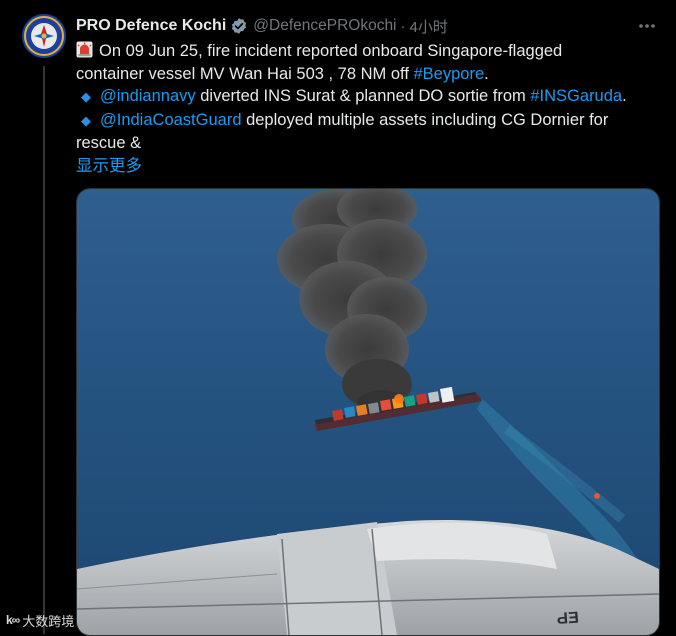  I want to click on svg-text: ԀƎ, so click(567, 618).